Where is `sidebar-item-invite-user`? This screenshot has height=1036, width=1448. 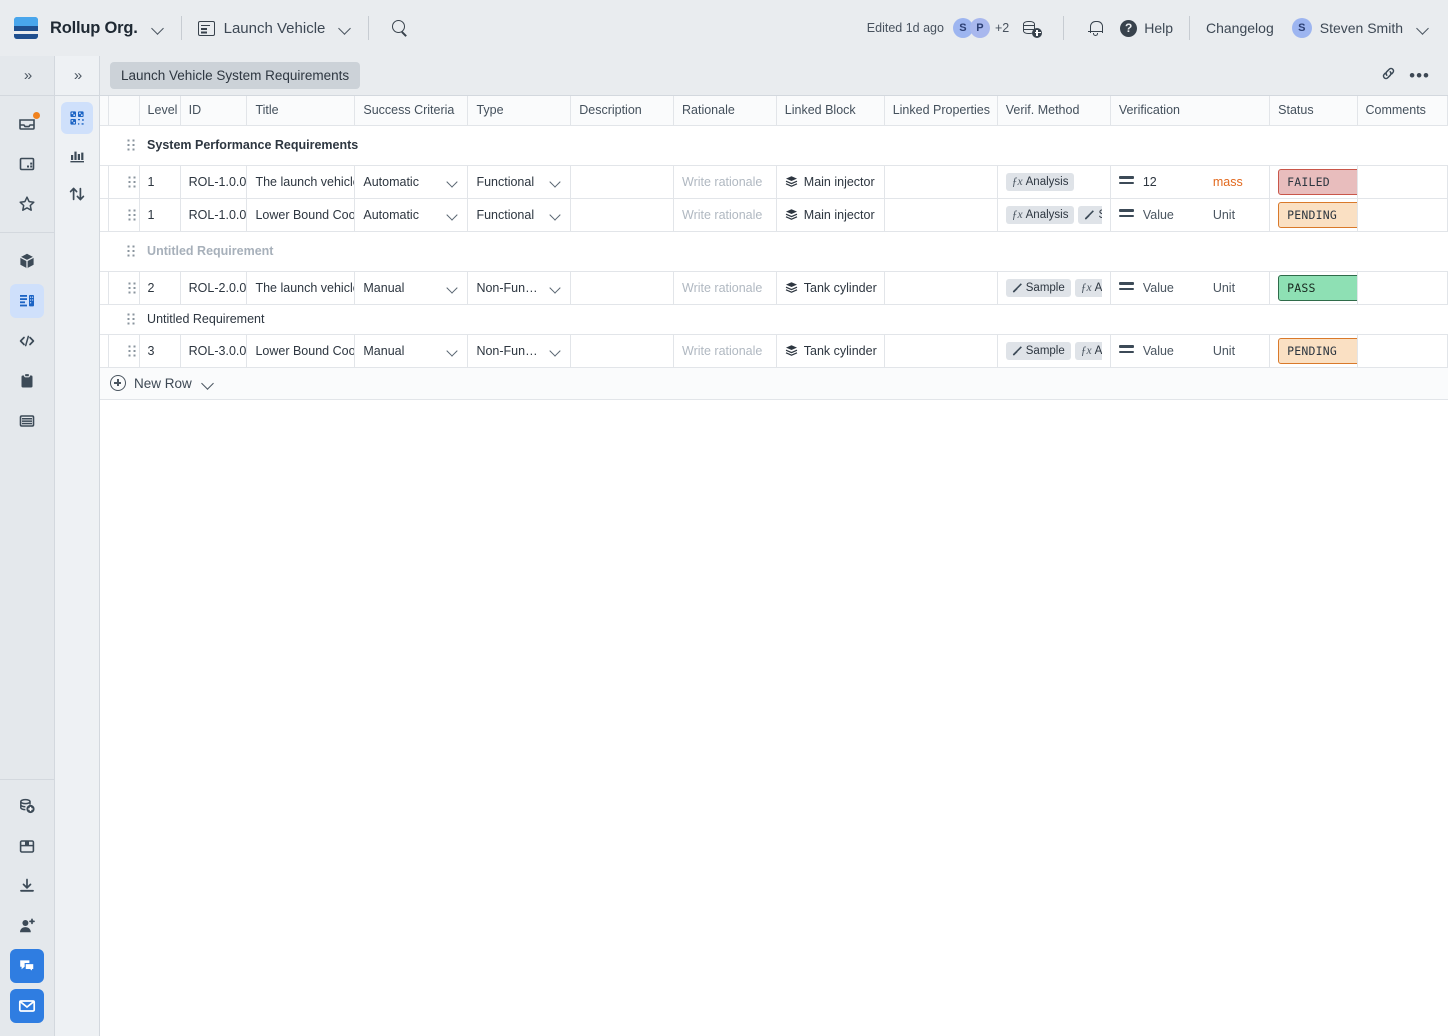 sidebar-item-invite-user is located at coordinates (27, 926).